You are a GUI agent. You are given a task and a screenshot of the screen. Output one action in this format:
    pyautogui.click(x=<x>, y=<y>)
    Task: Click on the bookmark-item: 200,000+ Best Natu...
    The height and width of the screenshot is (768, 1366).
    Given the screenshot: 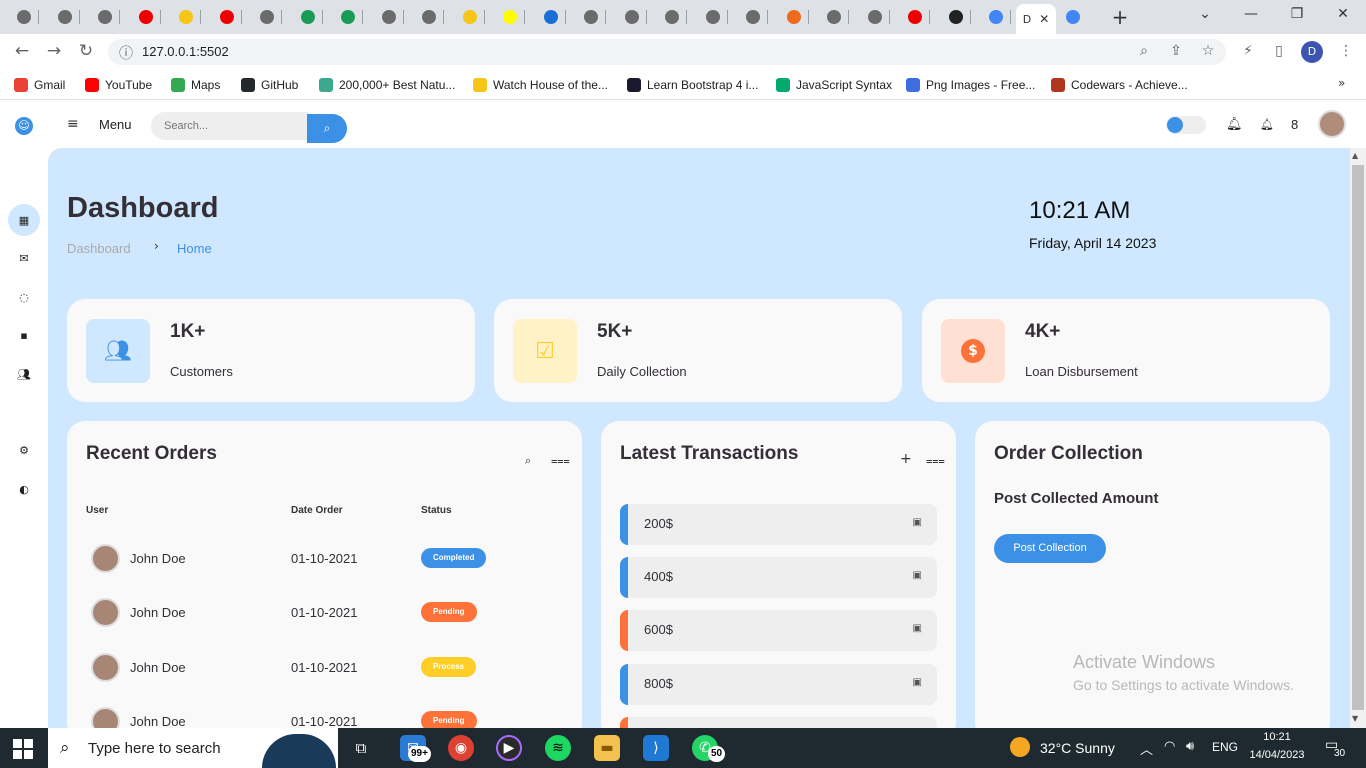 What is the action you would take?
    pyautogui.click(x=387, y=85)
    